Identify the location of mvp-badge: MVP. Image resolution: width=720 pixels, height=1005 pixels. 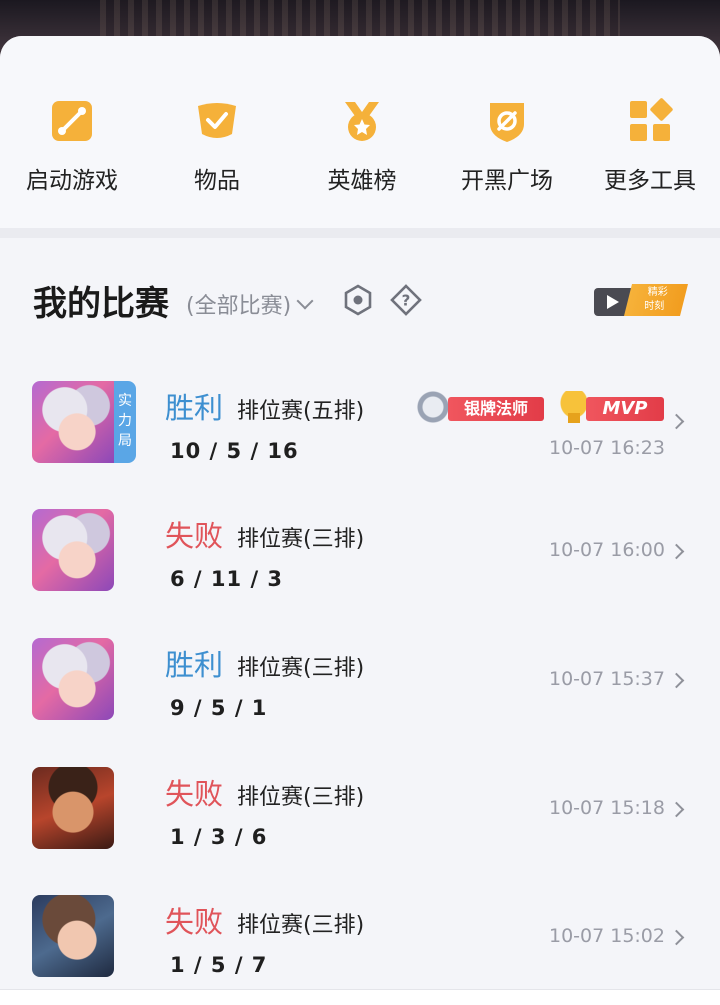
(609, 408).